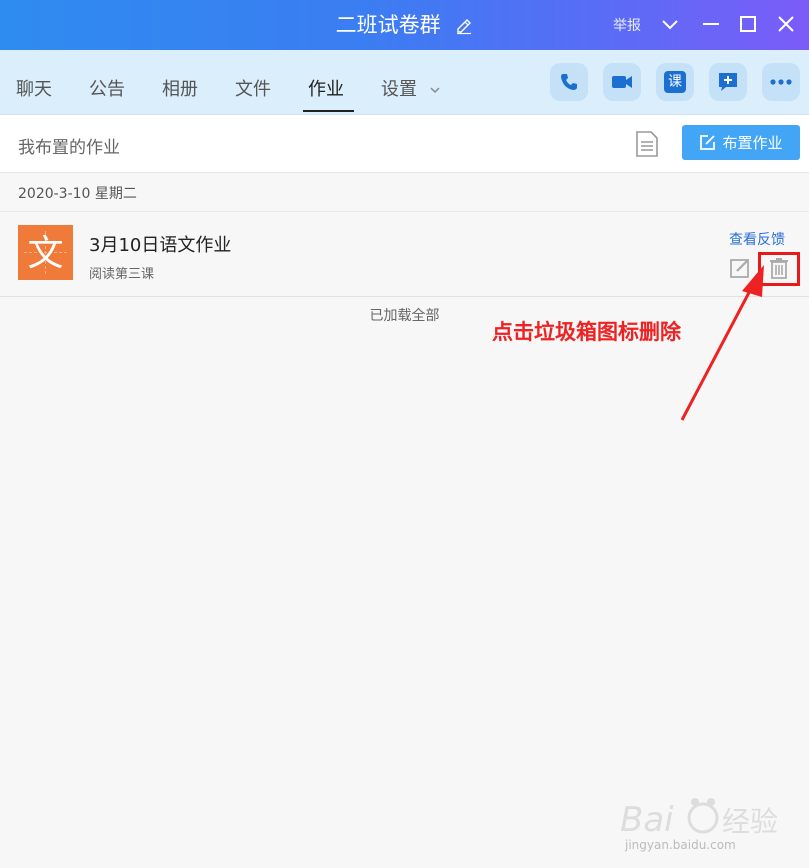 The width and height of the screenshot is (809, 868). What do you see at coordinates (326, 88) in the screenshot?
I see `tab-homework: 作业` at bounding box center [326, 88].